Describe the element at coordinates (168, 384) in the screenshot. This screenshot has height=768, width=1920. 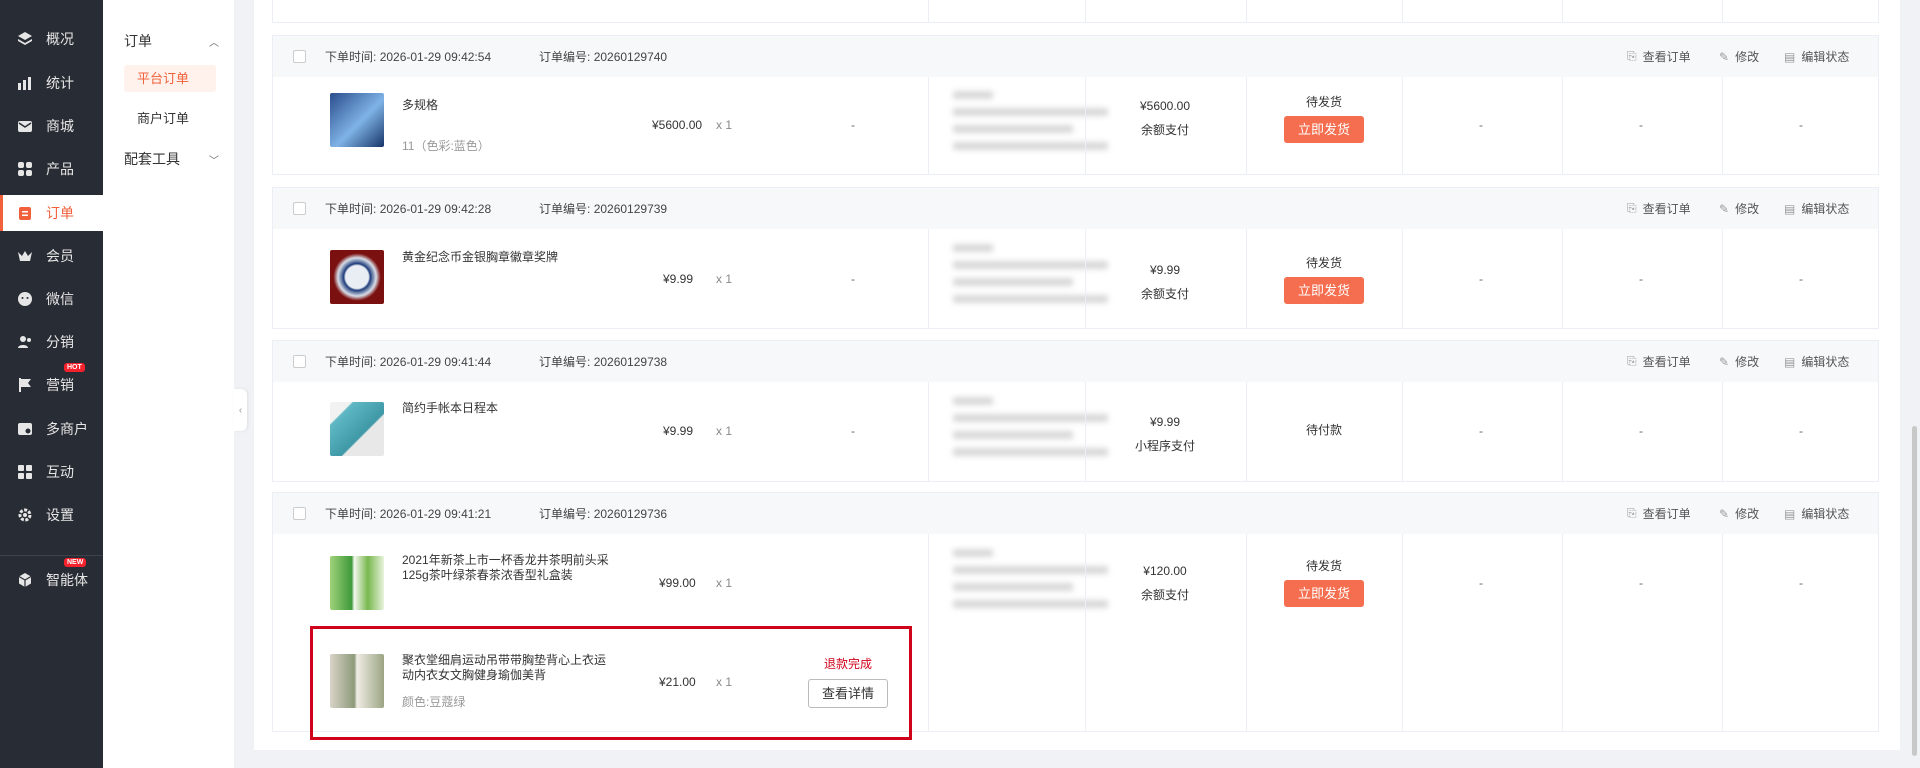
I see `sub-sidebar: 订单 ︿ 平台订单 商户订单 配套工具 ﹀` at that location.